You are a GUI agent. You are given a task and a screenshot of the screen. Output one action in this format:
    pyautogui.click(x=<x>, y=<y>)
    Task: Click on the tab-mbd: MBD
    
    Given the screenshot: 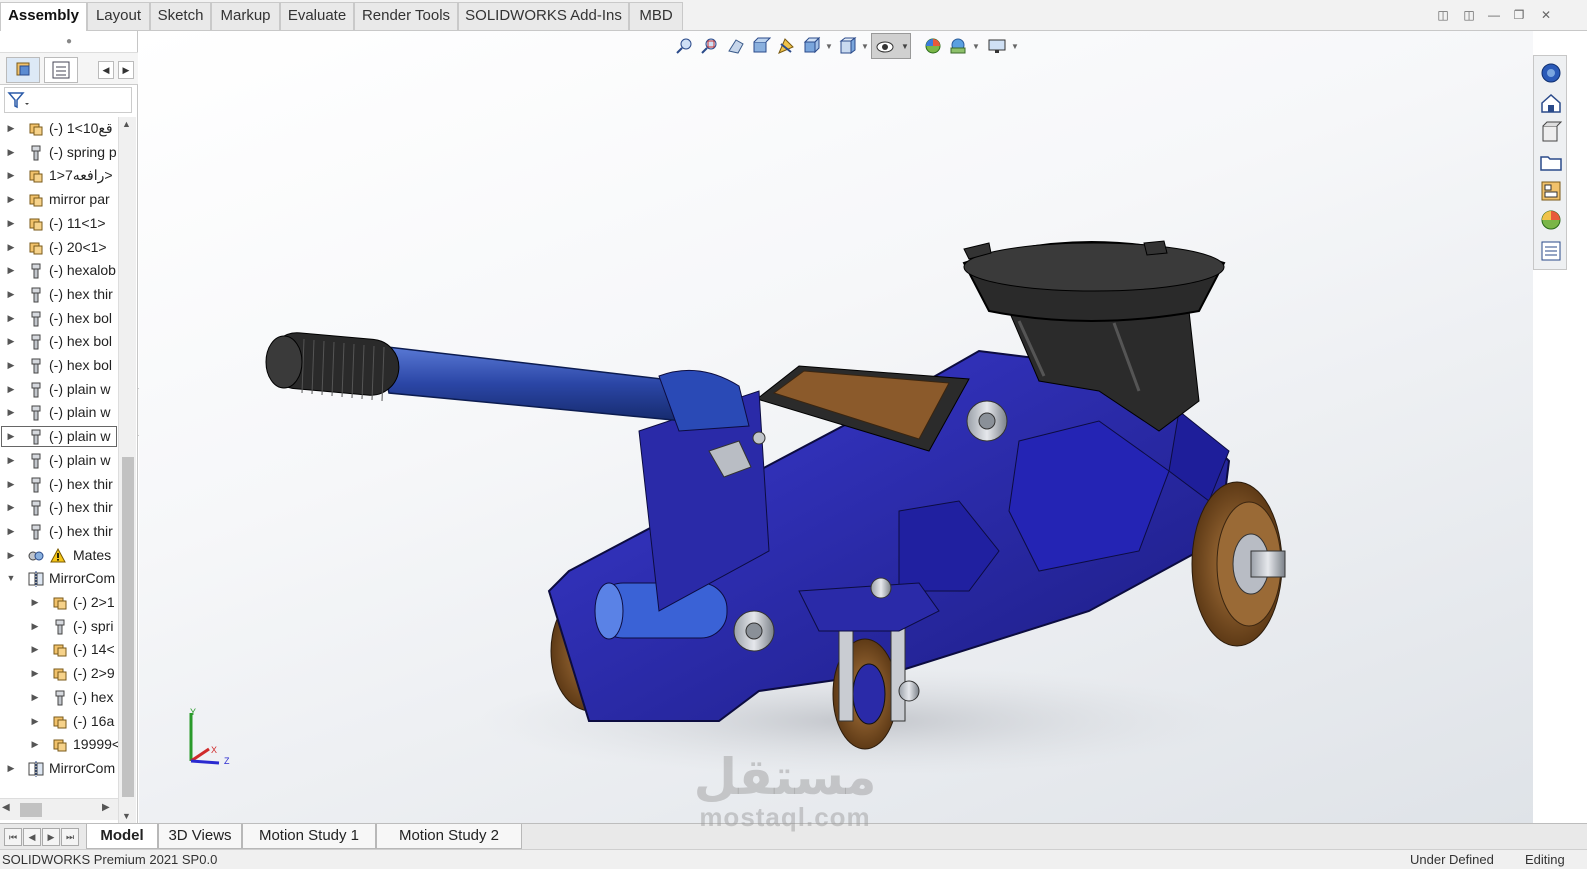 What is the action you would take?
    pyautogui.click(x=656, y=16)
    